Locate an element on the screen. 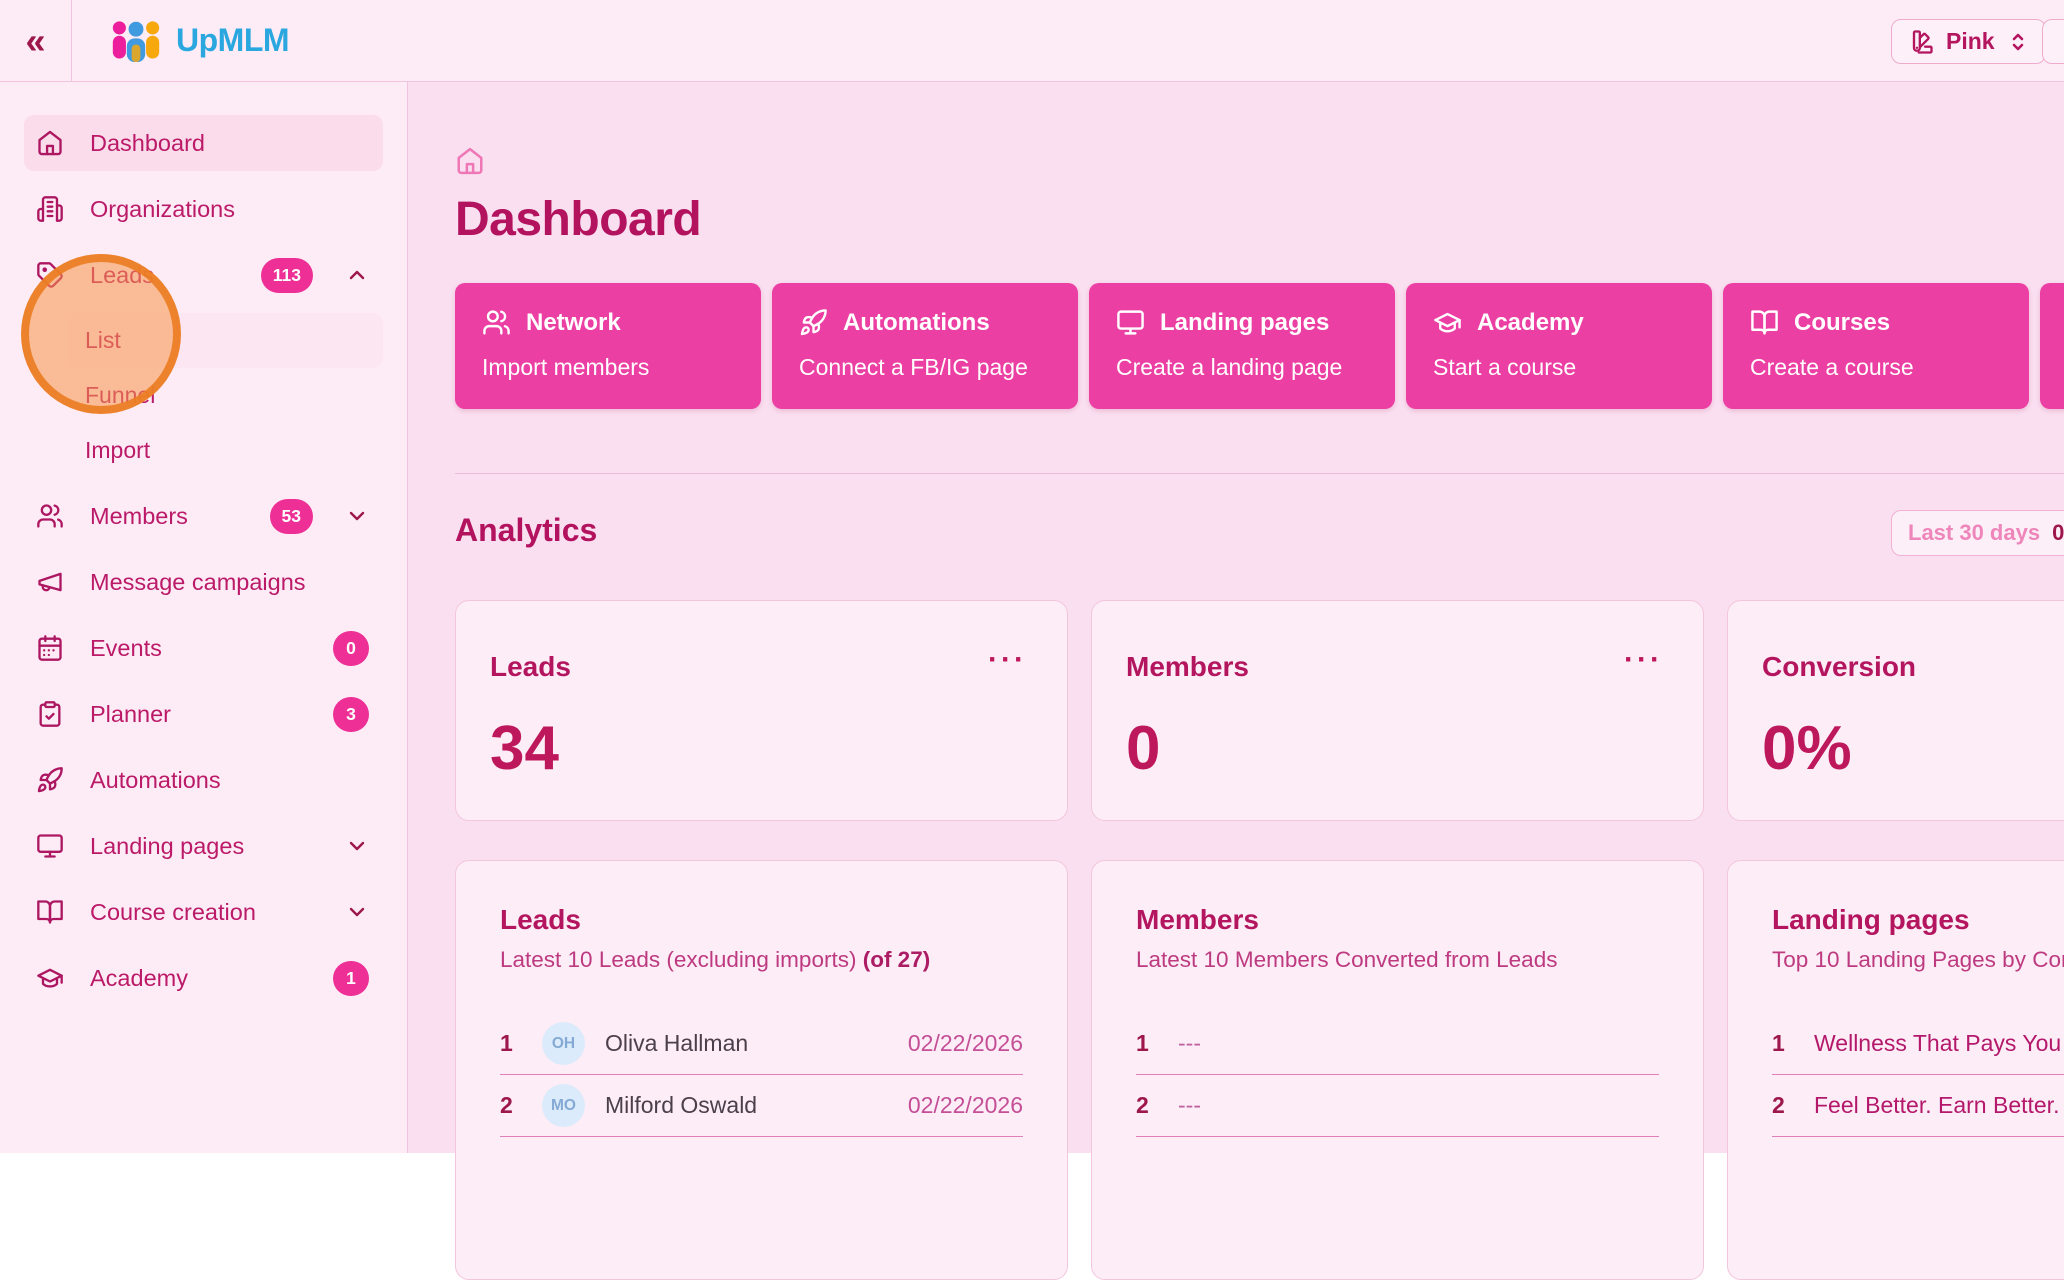 Image resolution: width=2064 pixels, height=1280 pixels. theme-selector-label: Pink is located at coordinates (1970, 41).